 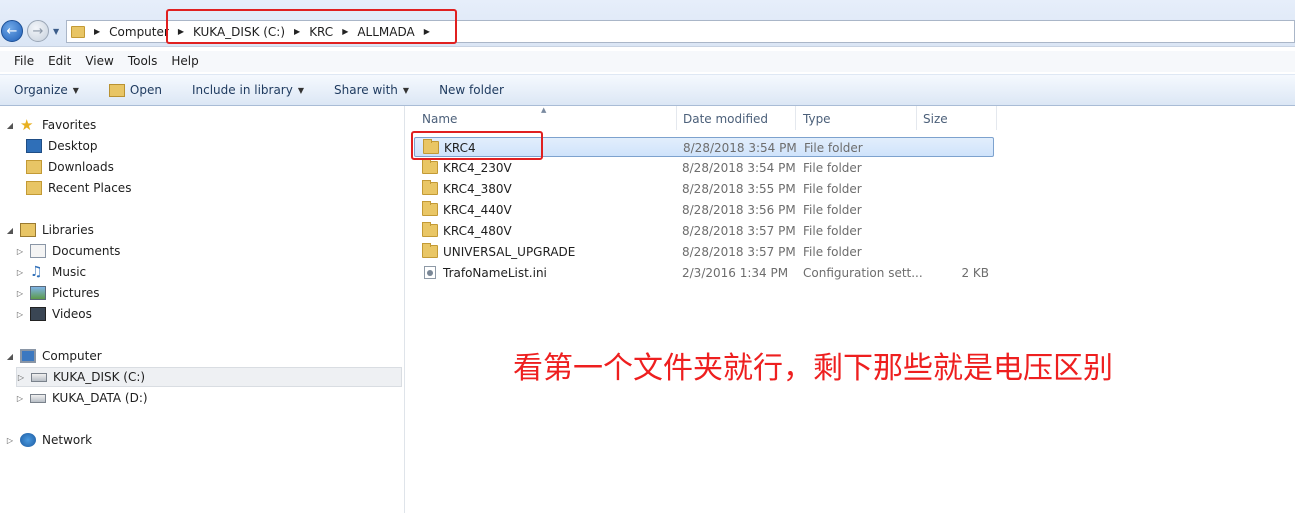 I want to click on network-icon, so click(x=28, y=440).